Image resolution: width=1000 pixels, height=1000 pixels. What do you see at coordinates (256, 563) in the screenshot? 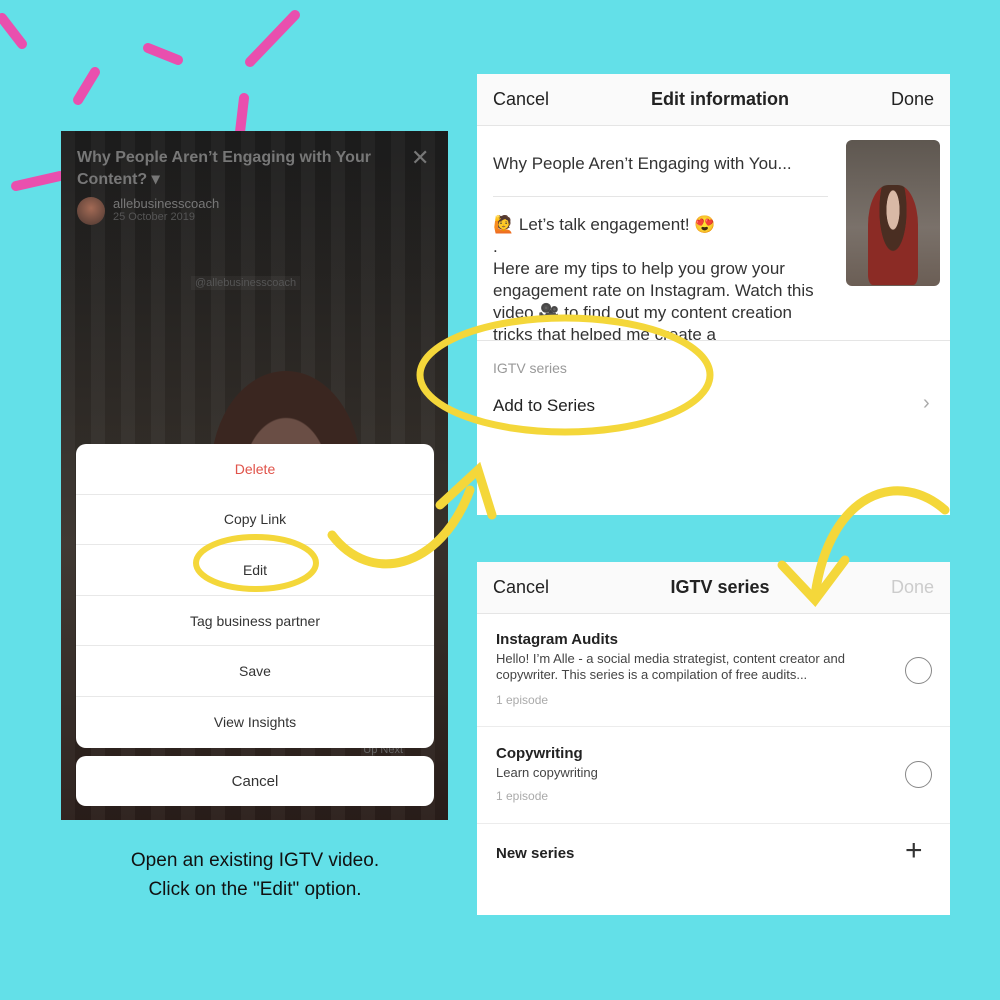
I see `edit-highlight-circle` at bounding box center [256, 563].